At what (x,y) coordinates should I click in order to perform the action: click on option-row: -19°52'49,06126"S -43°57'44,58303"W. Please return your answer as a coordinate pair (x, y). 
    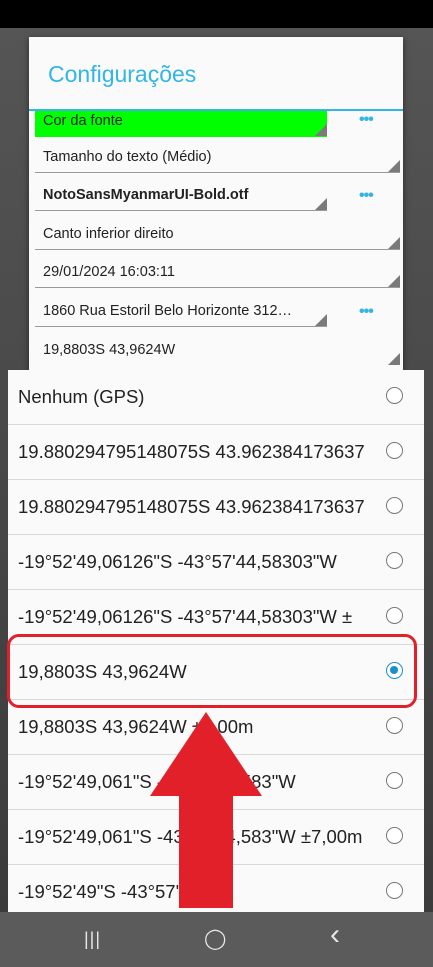
    Looking at the image, I should click on (216, 562).